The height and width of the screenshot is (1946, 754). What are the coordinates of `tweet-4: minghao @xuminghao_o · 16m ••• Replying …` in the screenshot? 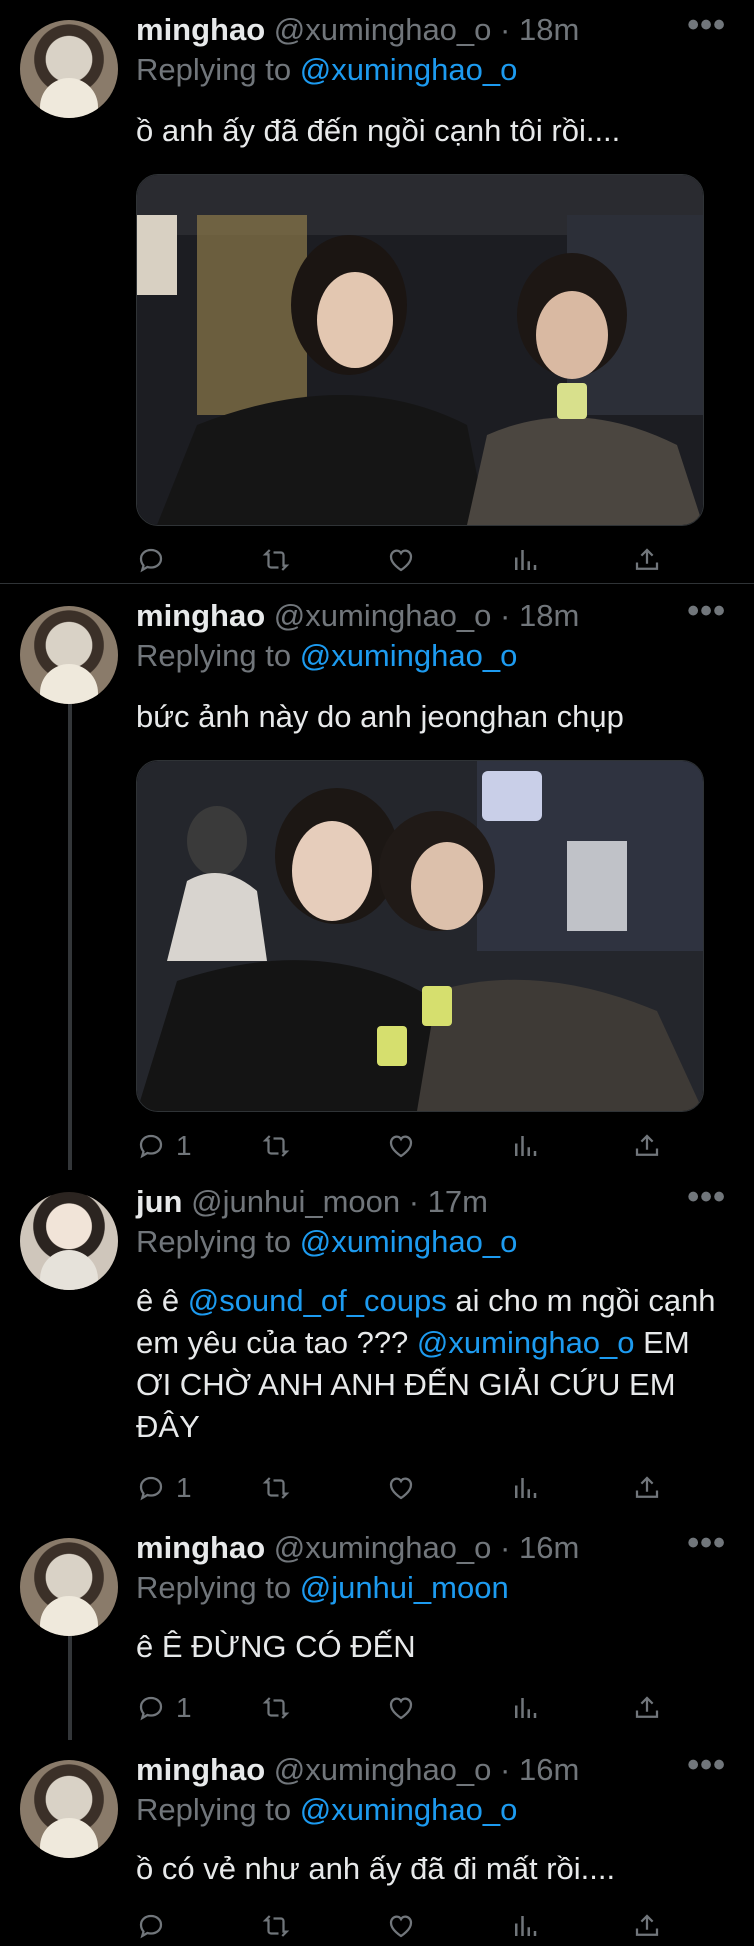 It's located at (377, 1629).